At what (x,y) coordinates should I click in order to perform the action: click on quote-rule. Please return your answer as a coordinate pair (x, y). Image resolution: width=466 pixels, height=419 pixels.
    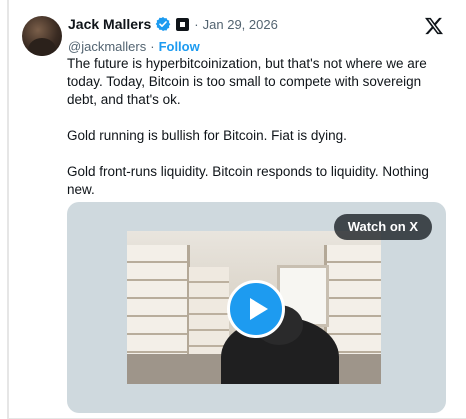
    Looking at the image, I should click on (8, 209).